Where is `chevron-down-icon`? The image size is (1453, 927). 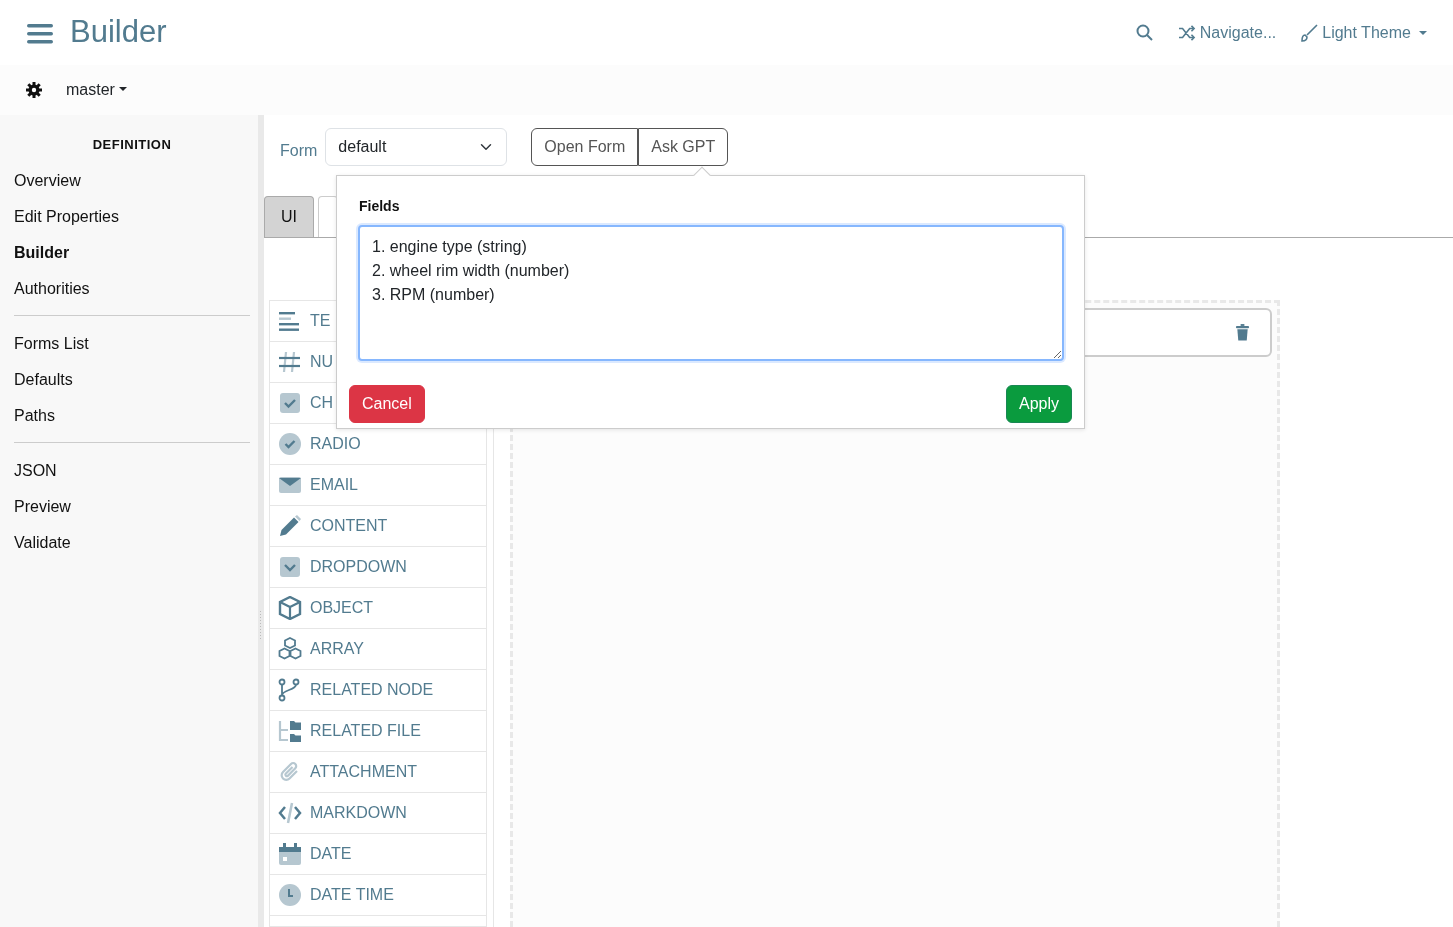
chevron-down-icon is located at coordinates (290, 567).